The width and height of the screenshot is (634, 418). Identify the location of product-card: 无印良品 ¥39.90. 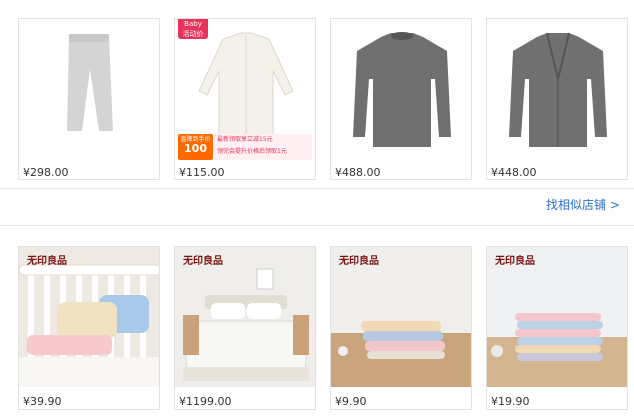
(89, 328).